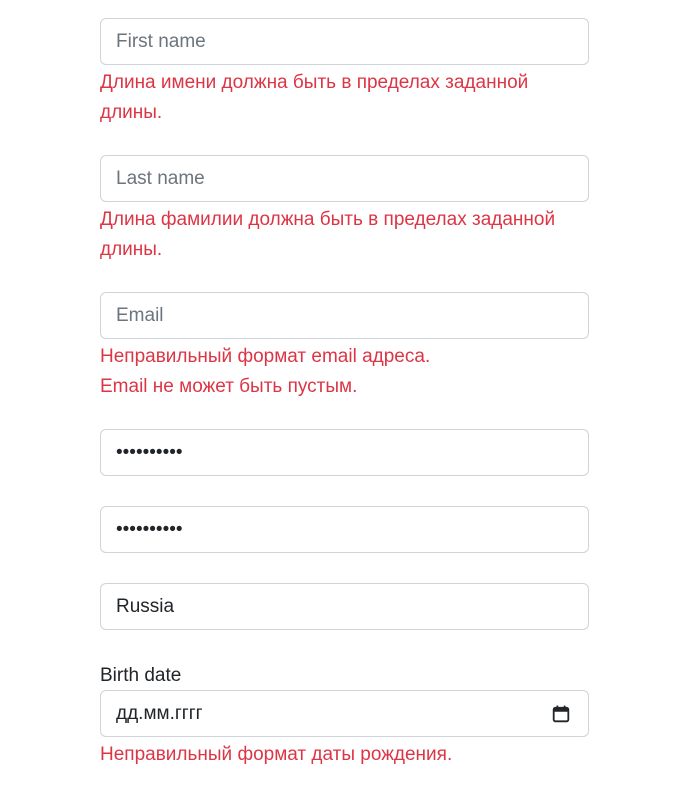 This screenshot has height=791, width=681. I want to click on birth-date-error: Неправильный формат даты рождения., so click(276, 754).